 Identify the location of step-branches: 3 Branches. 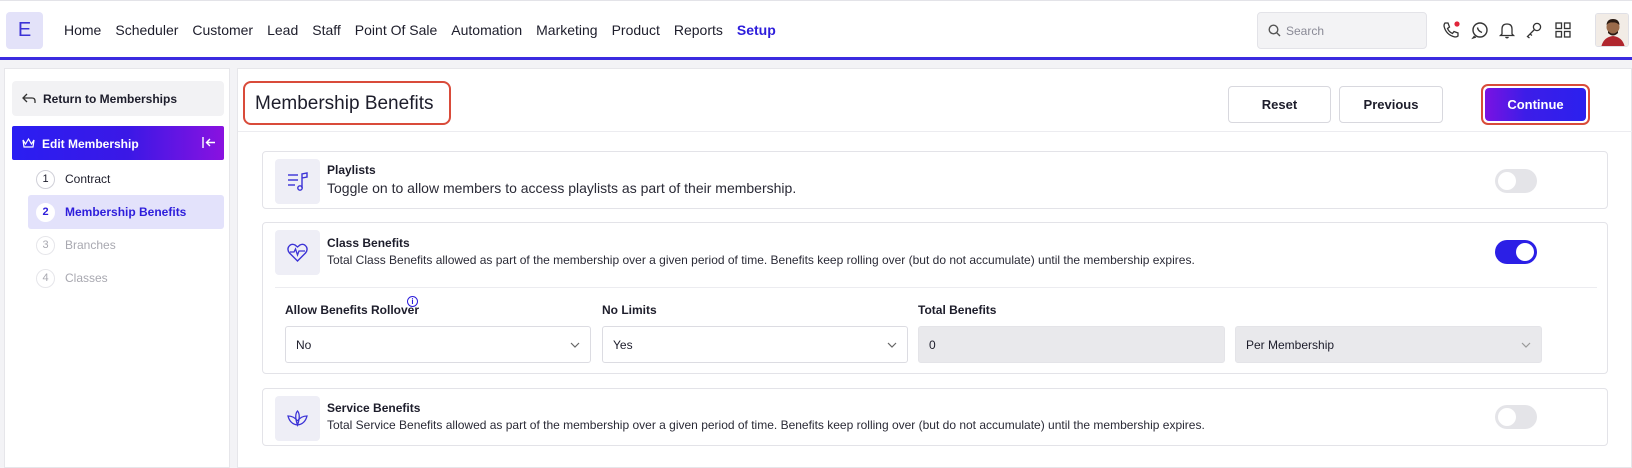
(126, 245).